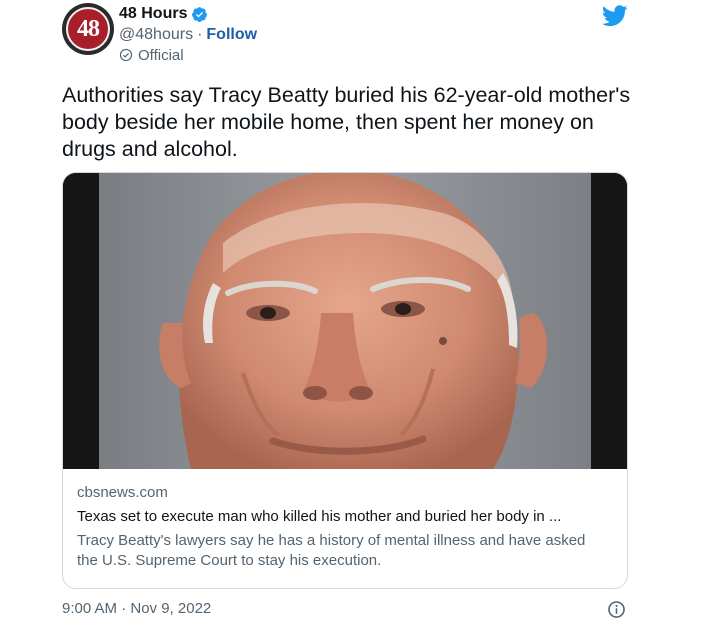 This screenshot has width=702, height=624. I want to click on name-row: 48 Hours, so click(163, 14).